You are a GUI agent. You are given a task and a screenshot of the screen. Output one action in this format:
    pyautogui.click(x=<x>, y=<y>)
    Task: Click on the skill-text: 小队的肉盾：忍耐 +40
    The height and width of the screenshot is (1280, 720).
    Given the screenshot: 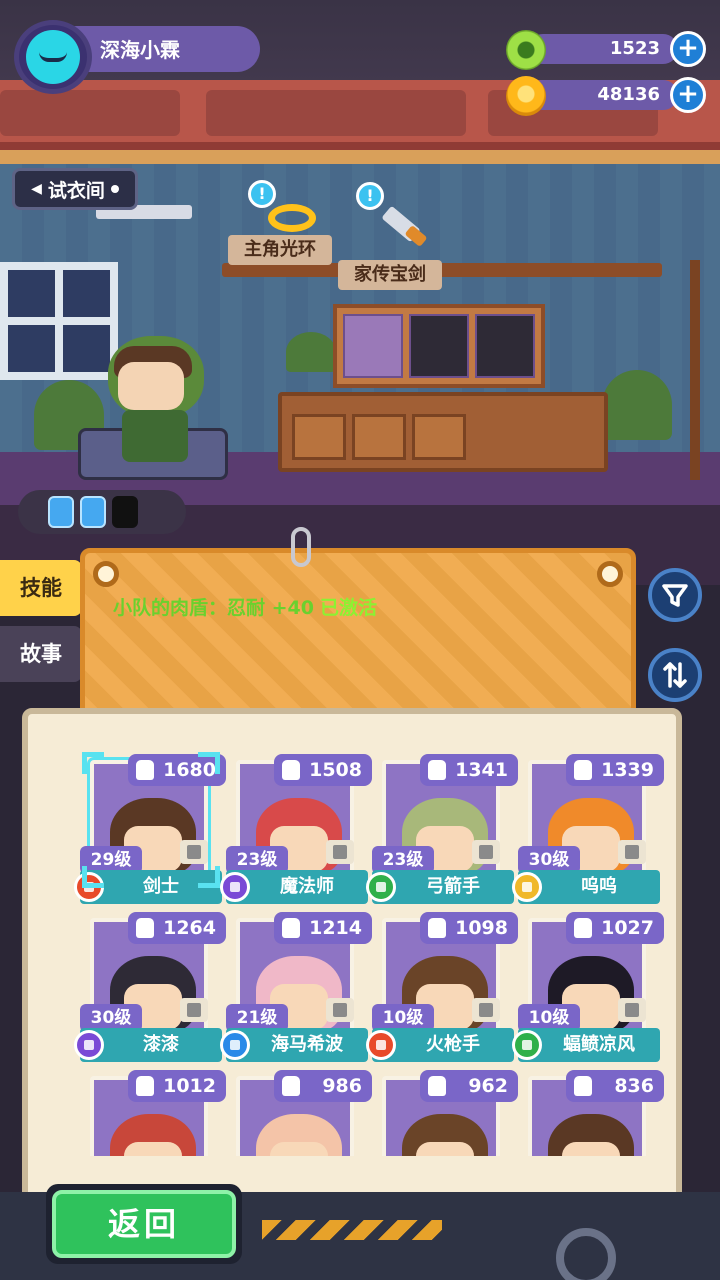 What is the action you would take?
    pyautogui.click(x=213, y=608)
    